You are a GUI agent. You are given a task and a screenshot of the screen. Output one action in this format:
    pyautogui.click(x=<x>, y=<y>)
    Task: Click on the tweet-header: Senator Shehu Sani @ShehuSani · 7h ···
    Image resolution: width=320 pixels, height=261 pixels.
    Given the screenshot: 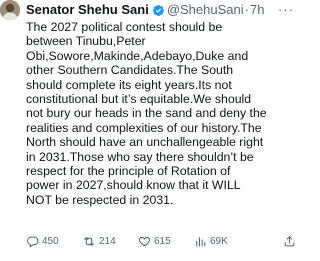 What is the action you would take?
    pyautogui.click(x=160, y=10)
    